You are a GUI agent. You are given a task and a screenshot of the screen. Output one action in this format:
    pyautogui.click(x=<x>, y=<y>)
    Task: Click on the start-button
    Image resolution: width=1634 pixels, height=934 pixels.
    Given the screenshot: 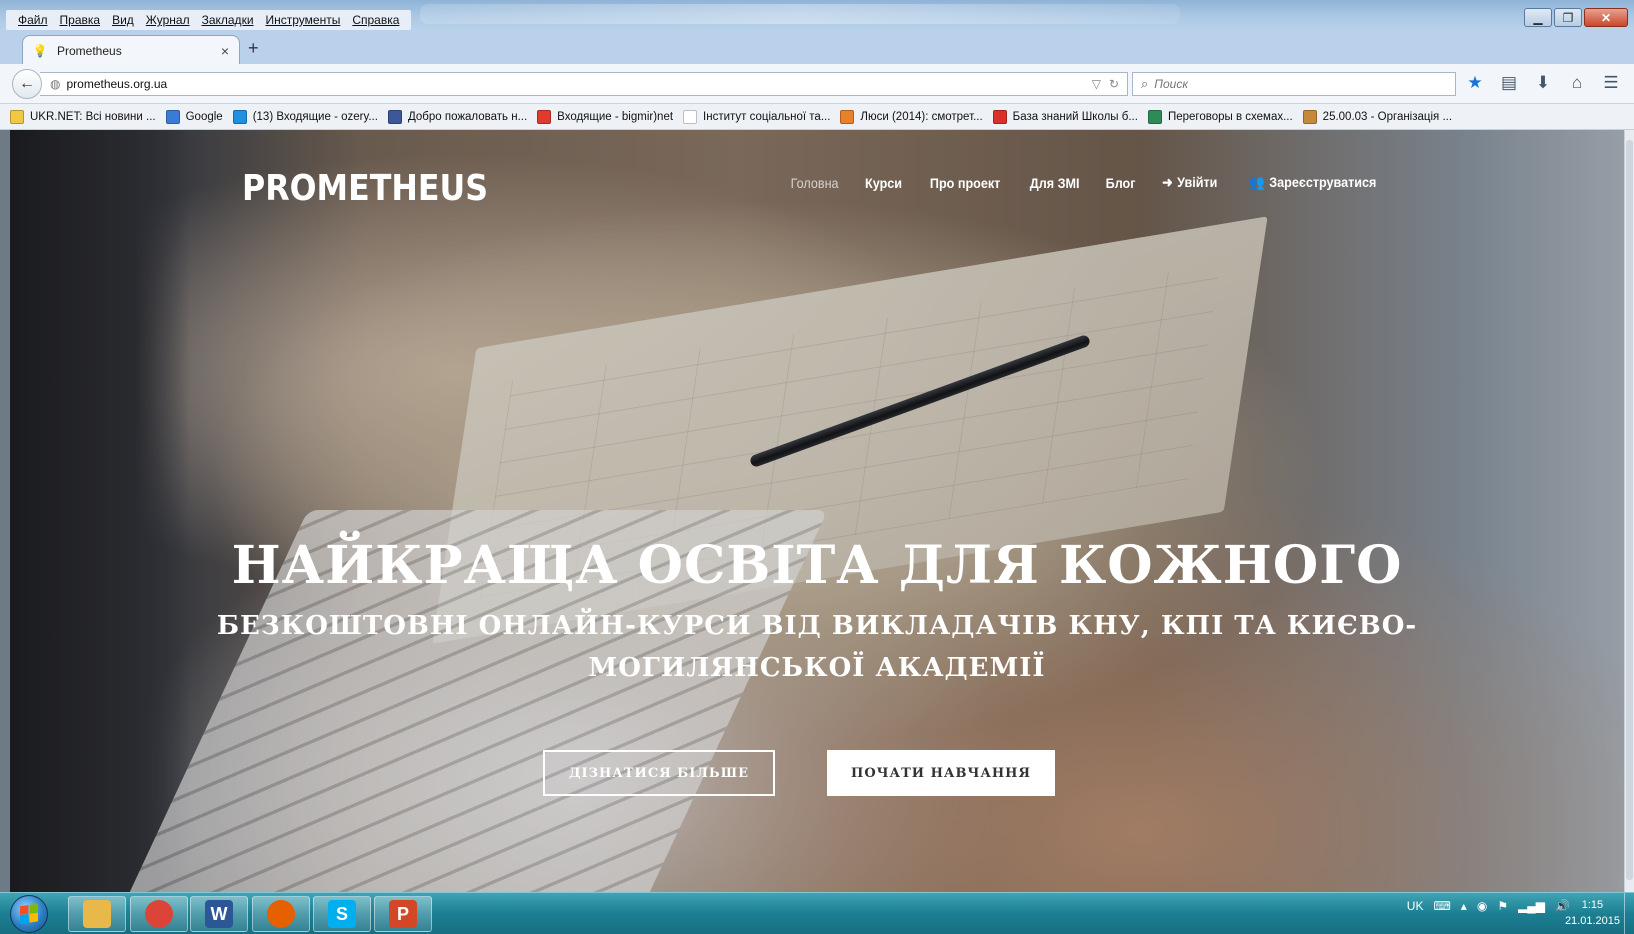 What is the action you would take?
    pyautogui.click(x=29, y=914)
    